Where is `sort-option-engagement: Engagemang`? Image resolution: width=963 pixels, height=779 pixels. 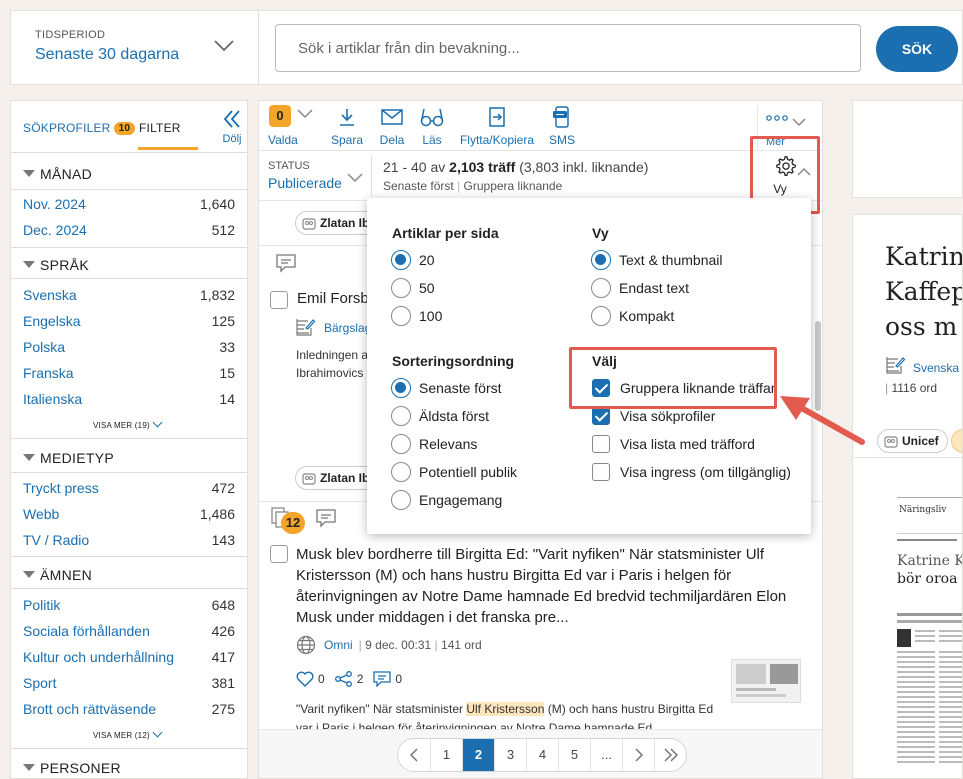 sort-option-engagement: Engagemang is located at coordinates (446, 500).